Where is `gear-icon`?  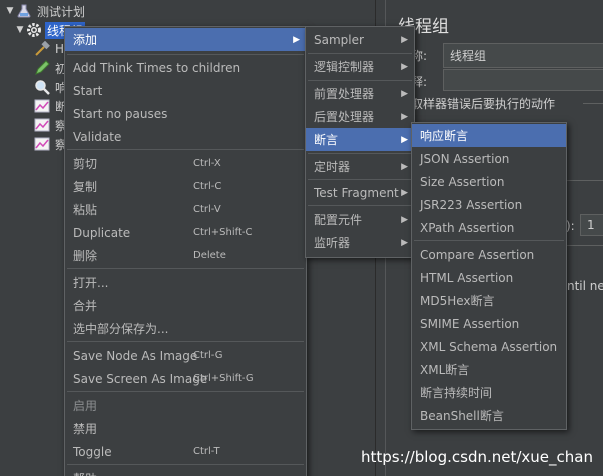
gear-icon is located at coordinates (34, 30).